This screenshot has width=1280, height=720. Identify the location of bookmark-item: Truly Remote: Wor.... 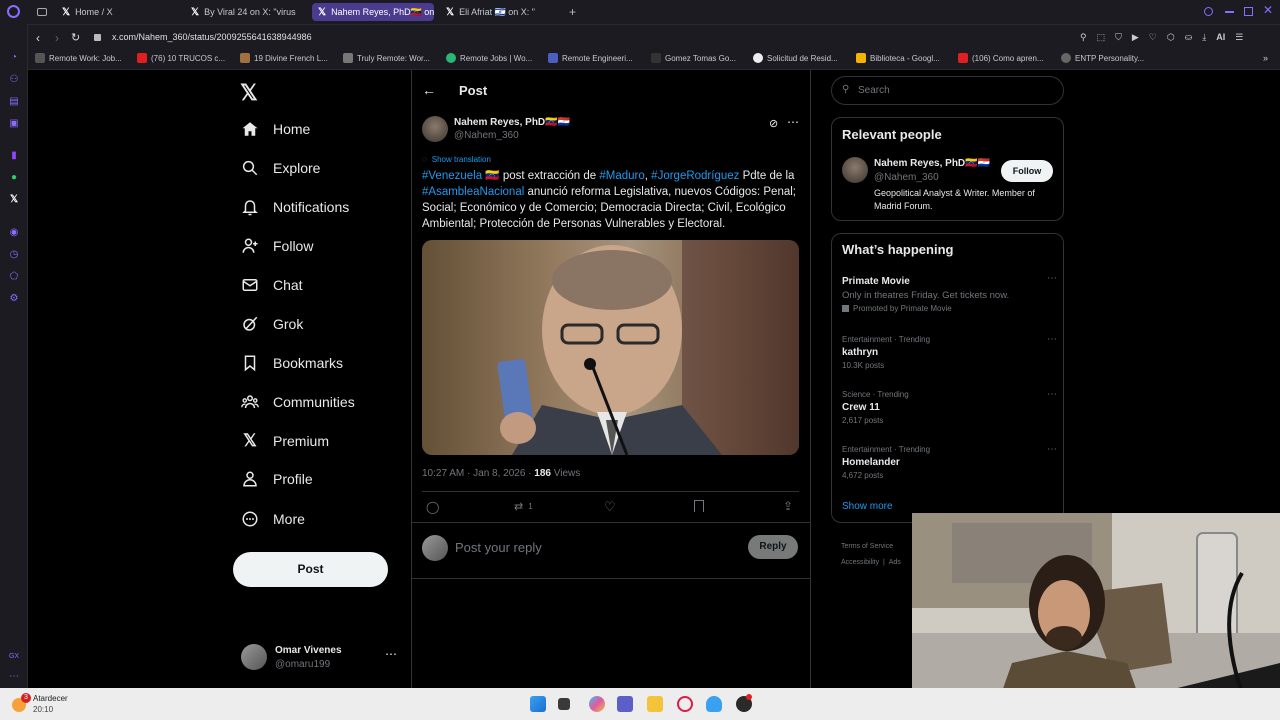
(386, 58).